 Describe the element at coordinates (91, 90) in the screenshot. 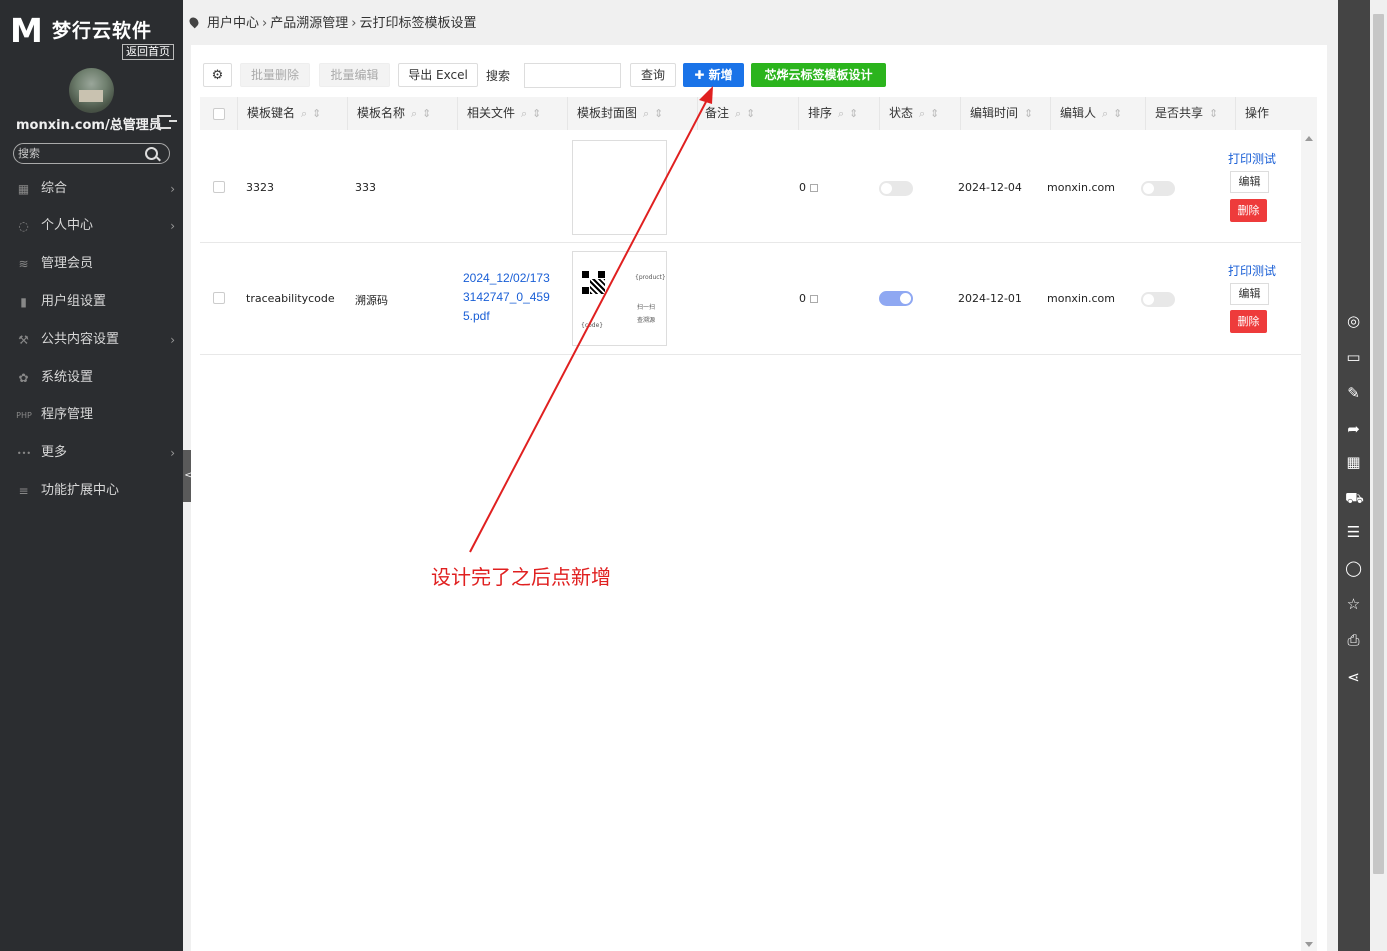

I see `avatar` at that location.